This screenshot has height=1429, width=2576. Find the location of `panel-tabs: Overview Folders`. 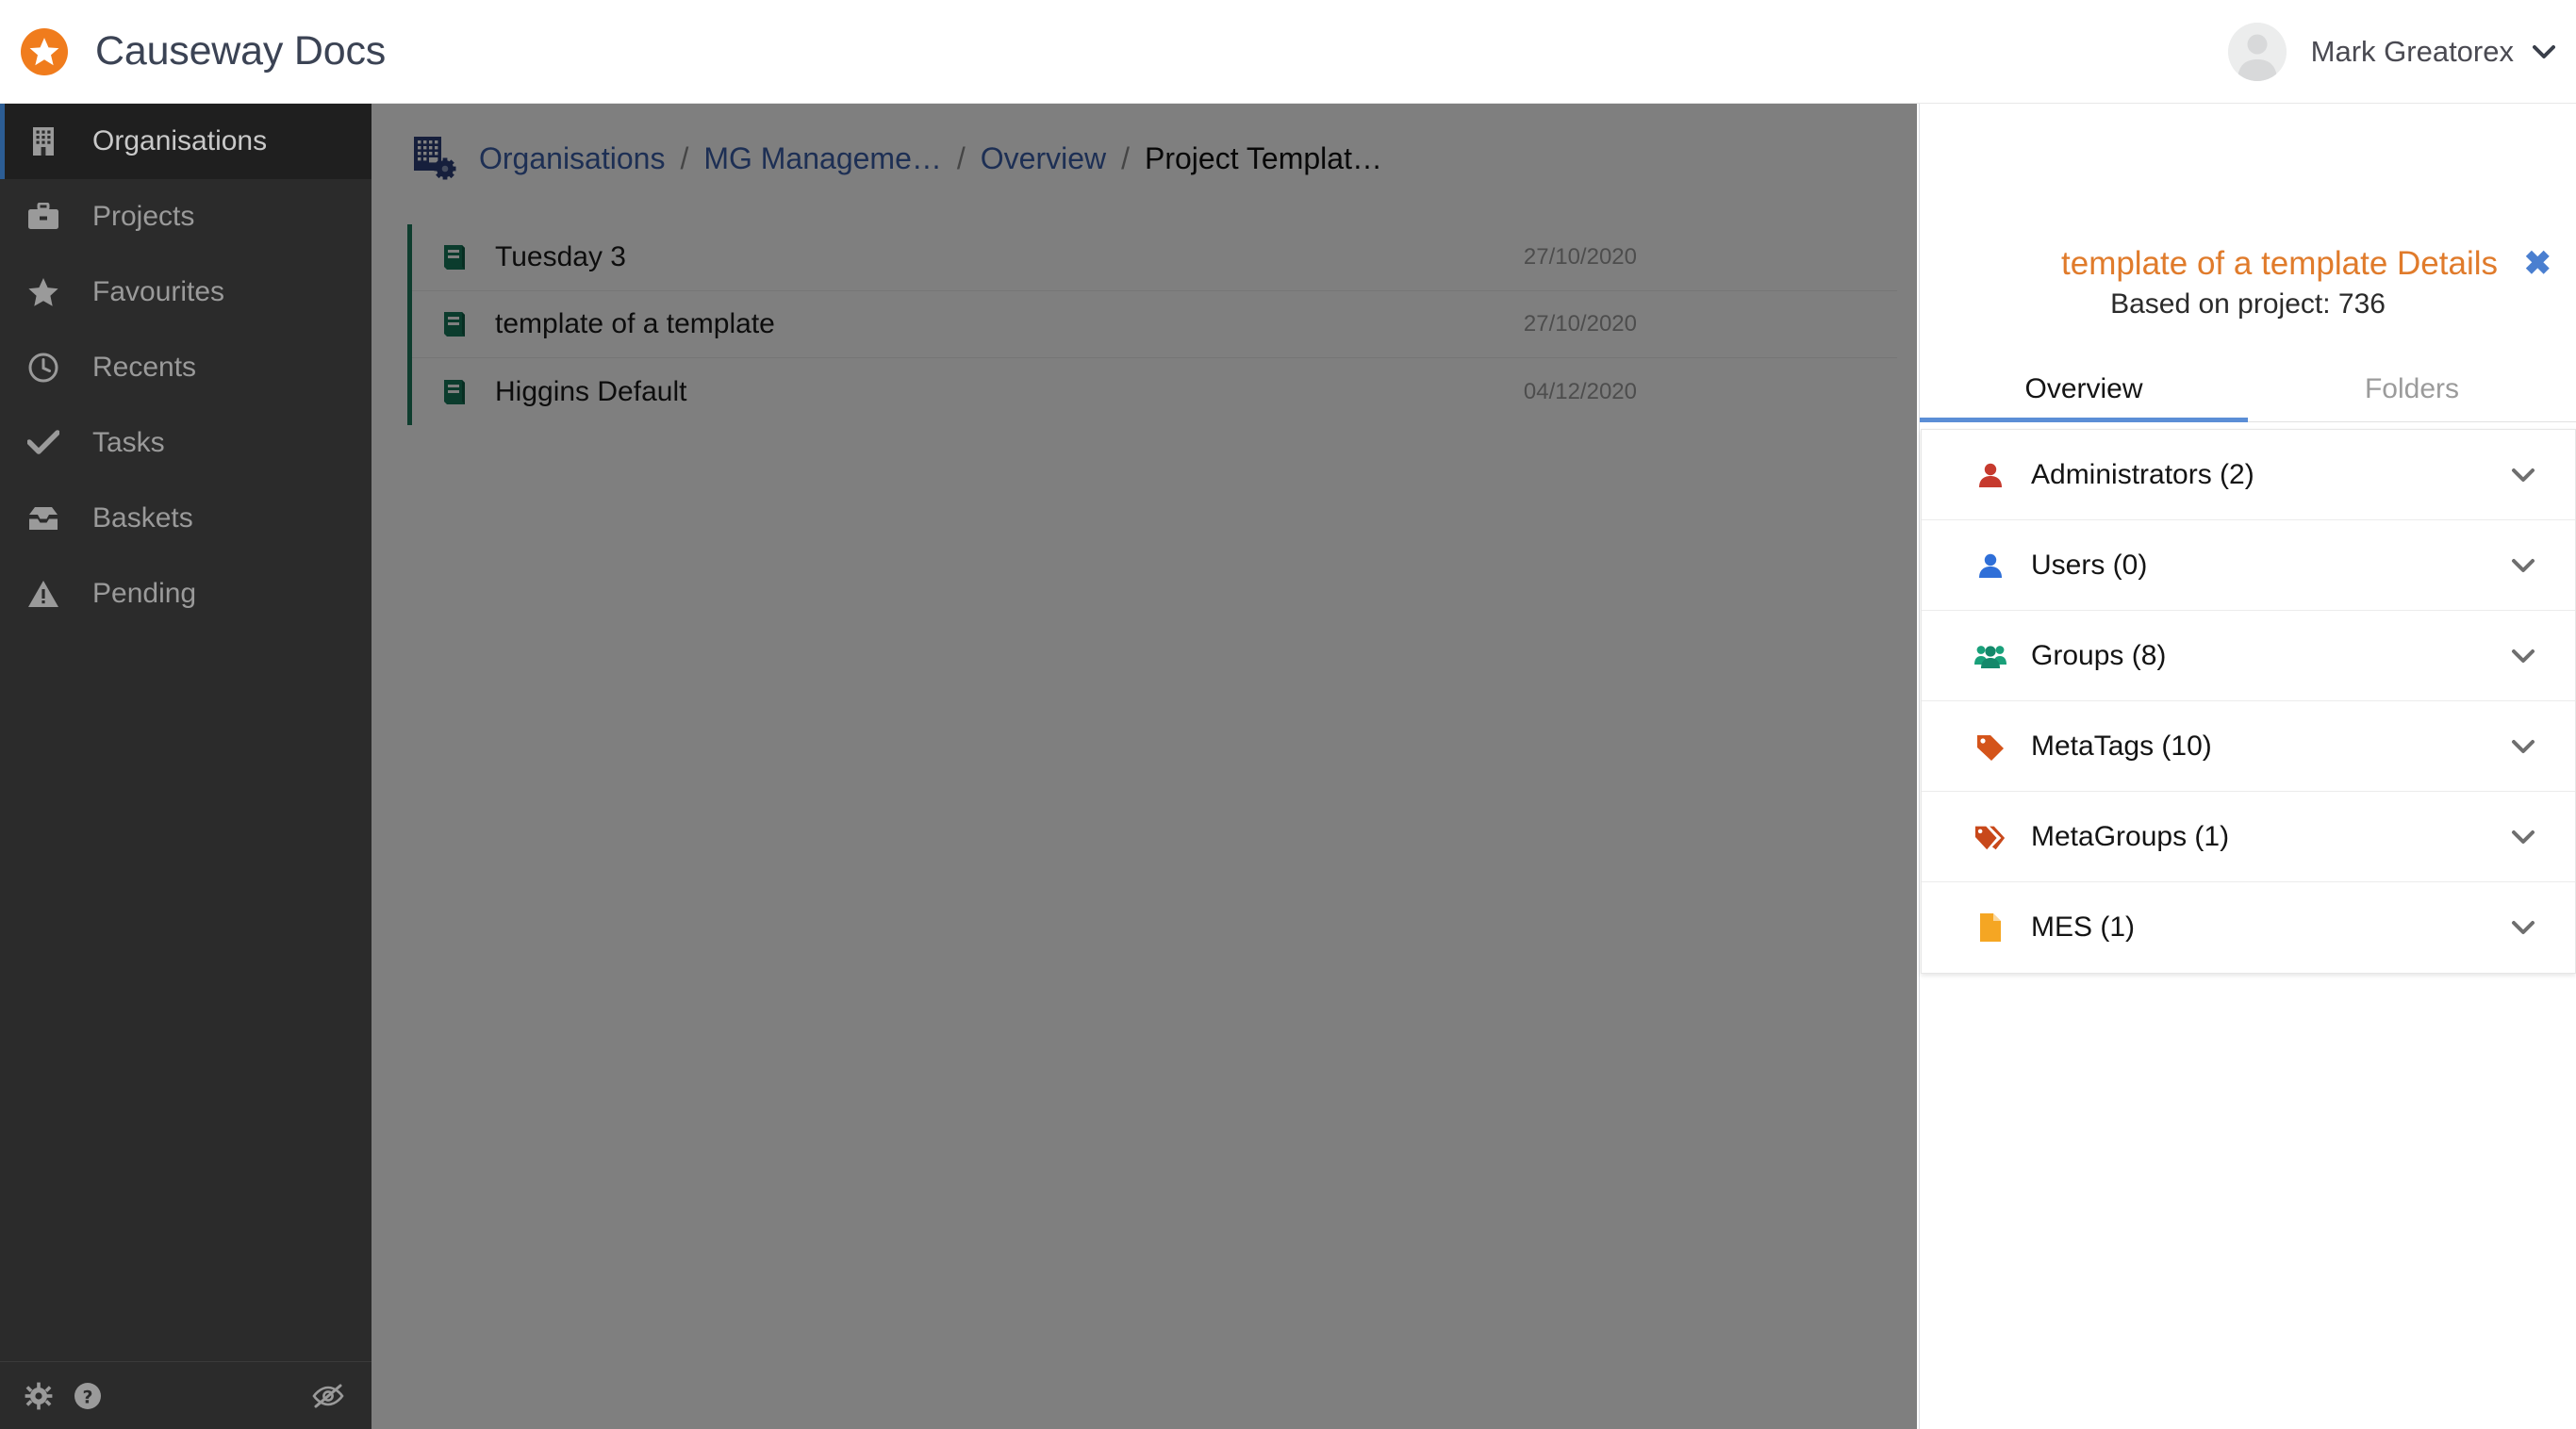

panel-tabs: Overview Folders is located at coordinates (2248, 390).